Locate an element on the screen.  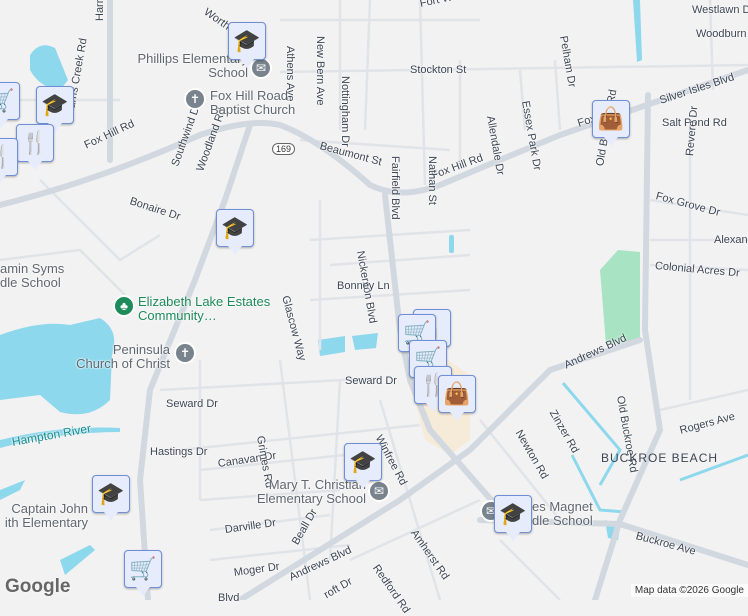
road-label-alexan: Alexan is located at coordinates (731, 240).